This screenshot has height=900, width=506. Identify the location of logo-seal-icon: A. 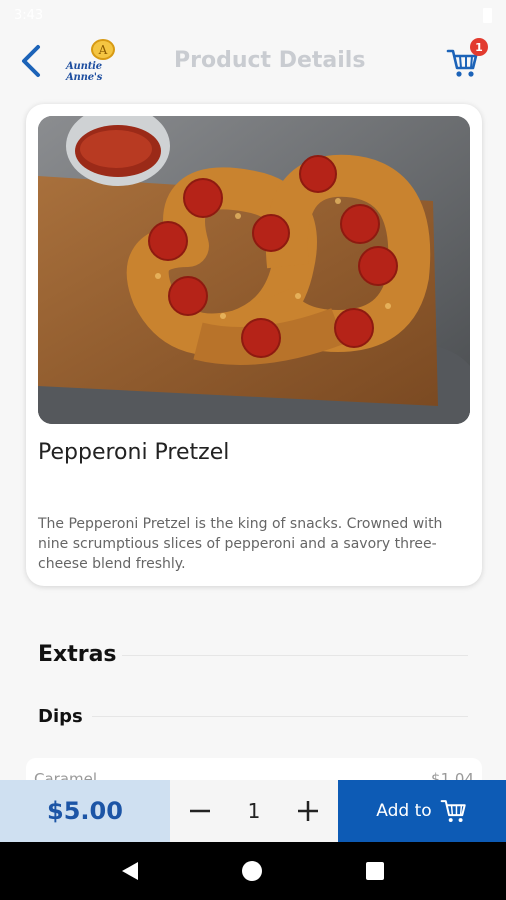
(103, 49).